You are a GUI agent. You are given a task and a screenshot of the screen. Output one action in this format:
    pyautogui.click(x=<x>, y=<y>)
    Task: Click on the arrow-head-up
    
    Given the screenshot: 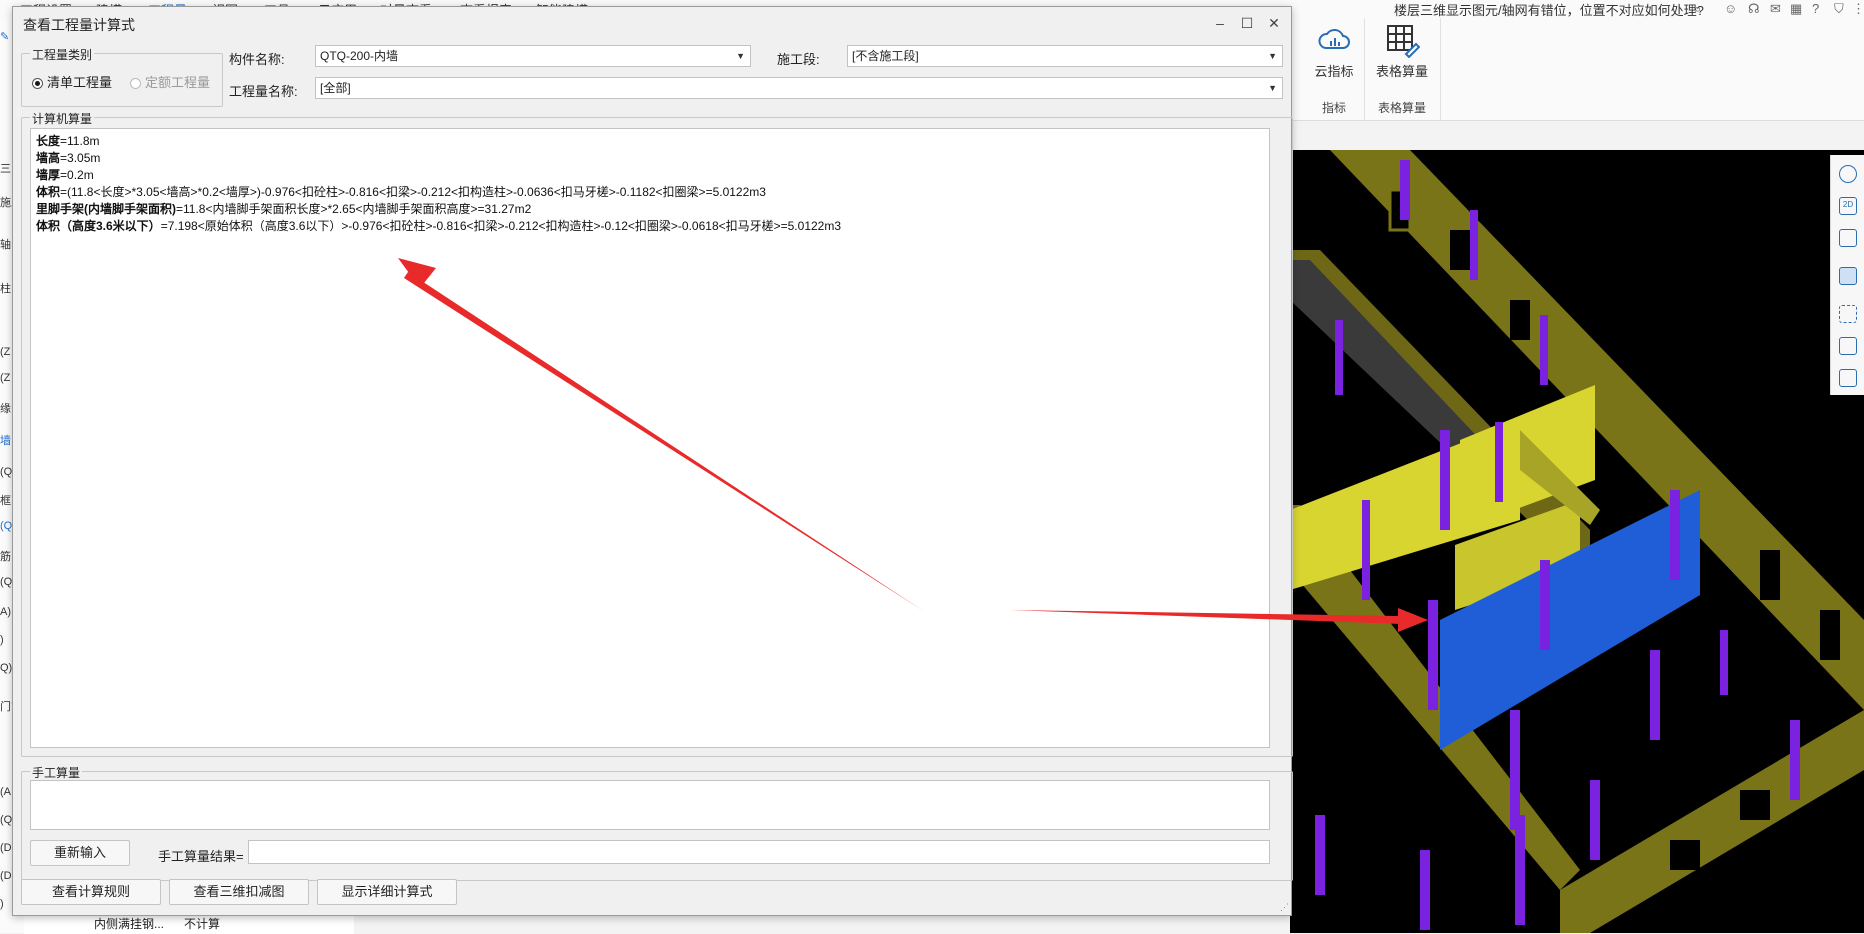 What is the action you would take?
    pyautogui.click(x=417, y=273)
    